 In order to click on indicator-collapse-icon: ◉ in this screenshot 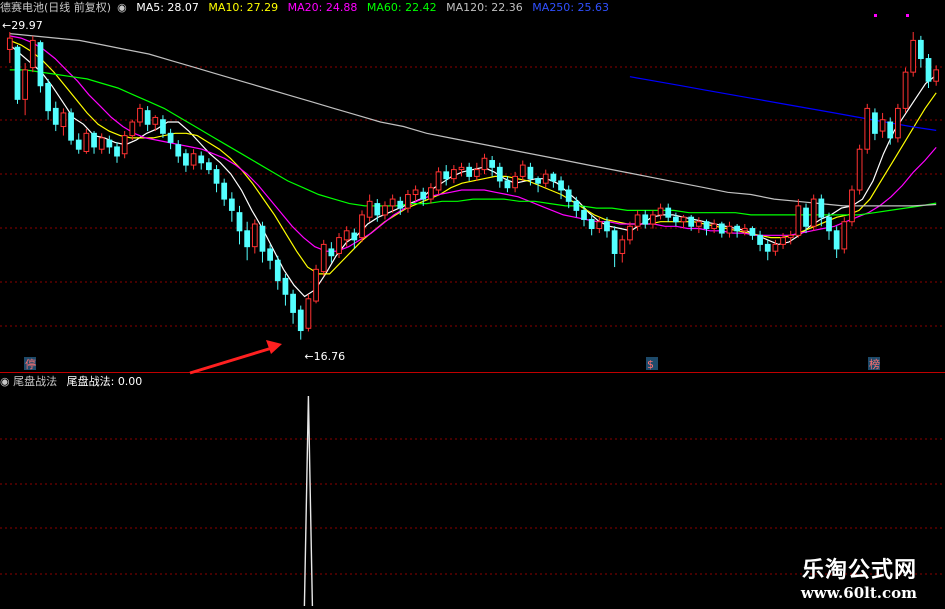, I will do `click(5, 381)`.